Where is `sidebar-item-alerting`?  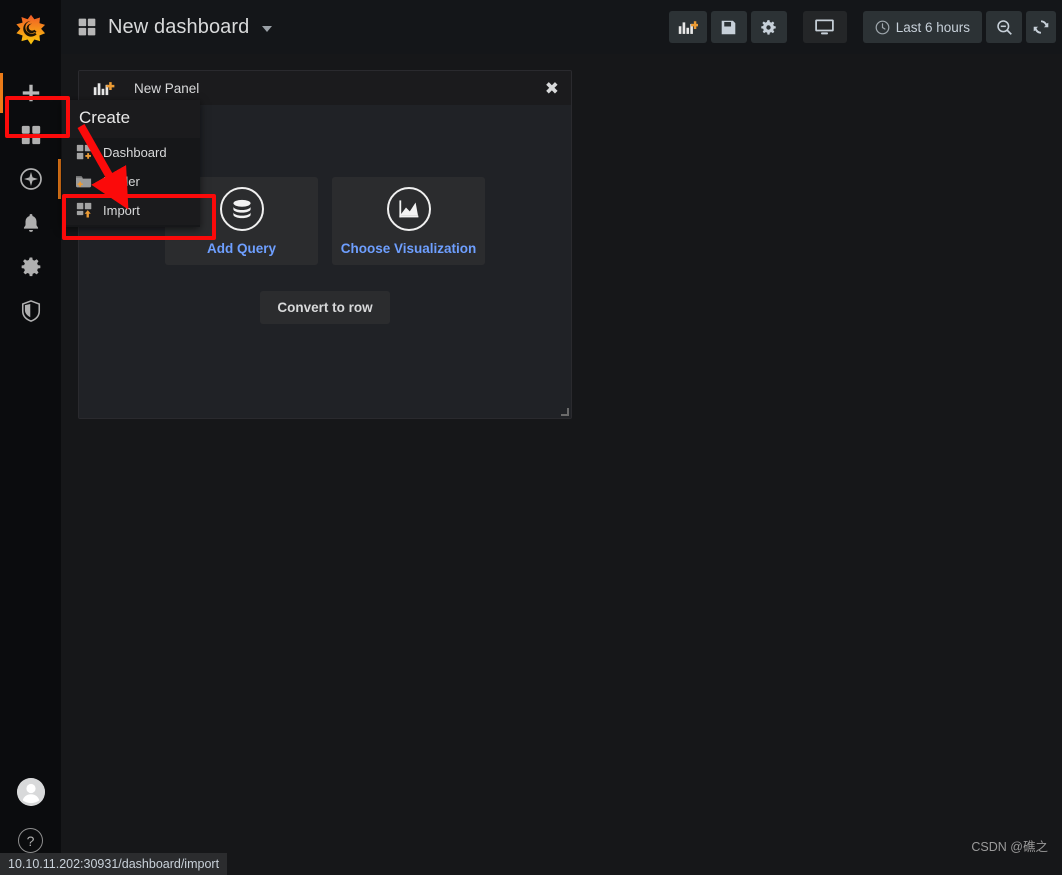
sidebar-item-alerting is located at coordinates (30, 223).